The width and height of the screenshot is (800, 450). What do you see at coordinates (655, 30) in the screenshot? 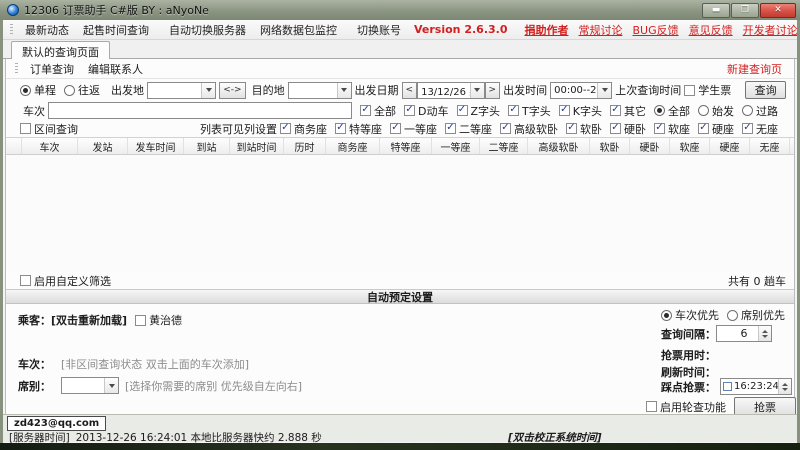
I see `link-bug-feedback: BUG反馈` at bounding box center [655, 30].